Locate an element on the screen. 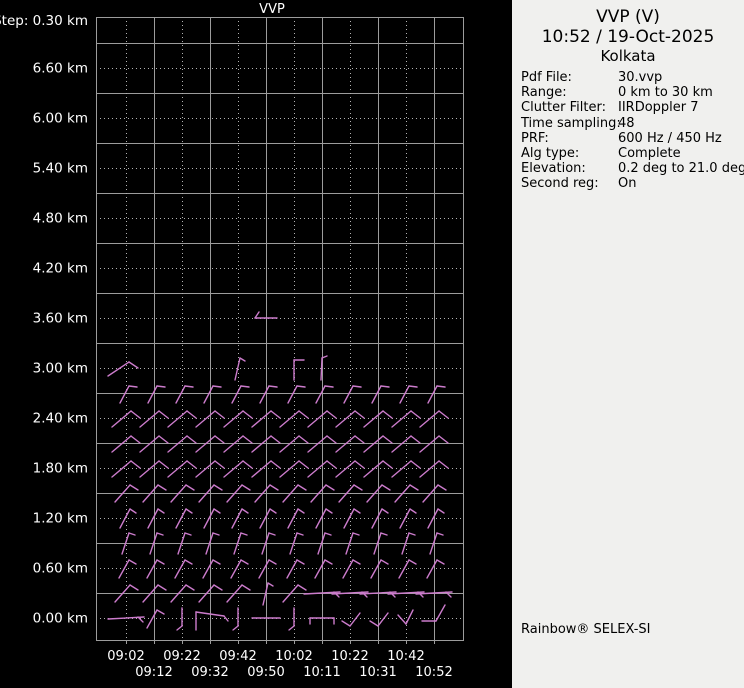 This screenshot has width=744, height=688. y-axis-label: 3.00 km is located at coordinates (60, 369).